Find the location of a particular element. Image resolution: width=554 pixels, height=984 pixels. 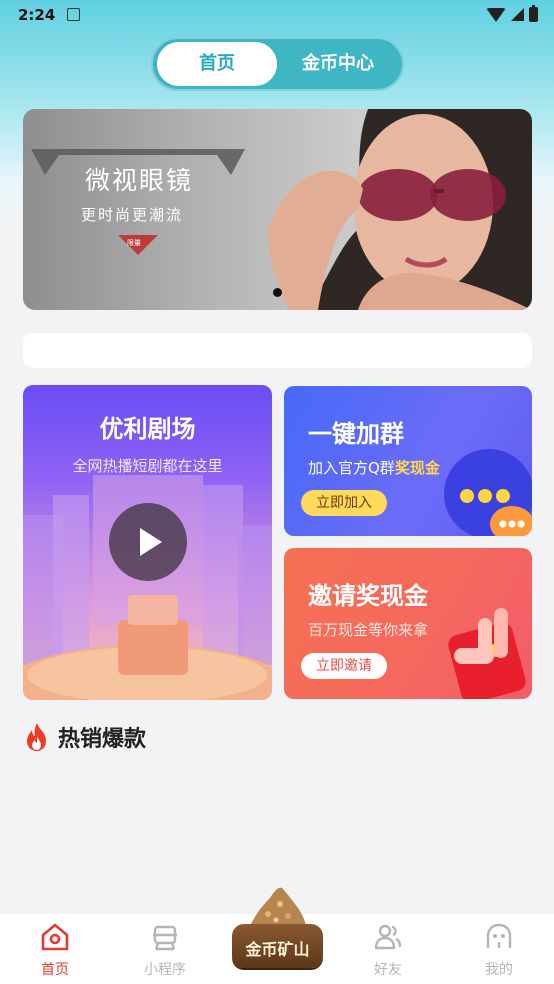

home-icon is located at coordinates (55, 937).